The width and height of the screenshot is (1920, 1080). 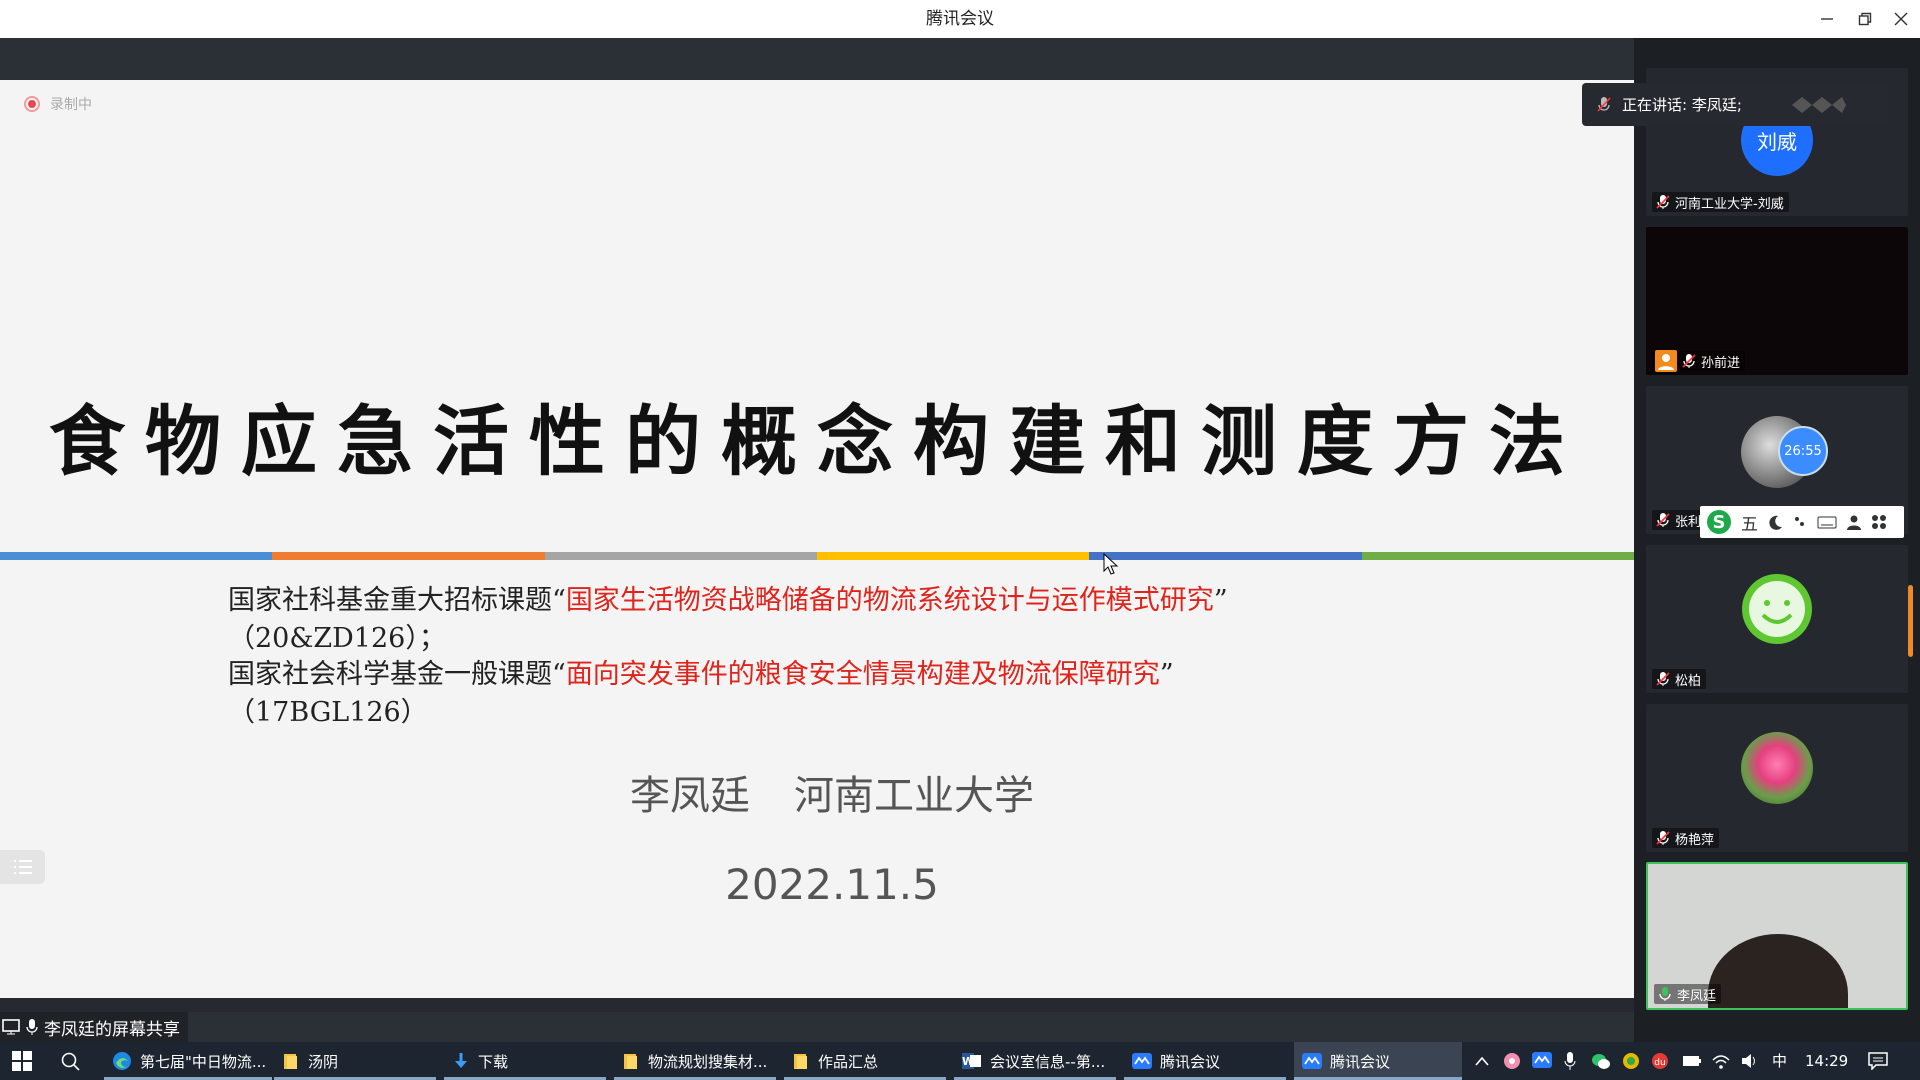 What do you see at coordinates (1111, 564) in the screenshot?
I see `mouse-cursor-icon` at bounding box center [1111, 564].